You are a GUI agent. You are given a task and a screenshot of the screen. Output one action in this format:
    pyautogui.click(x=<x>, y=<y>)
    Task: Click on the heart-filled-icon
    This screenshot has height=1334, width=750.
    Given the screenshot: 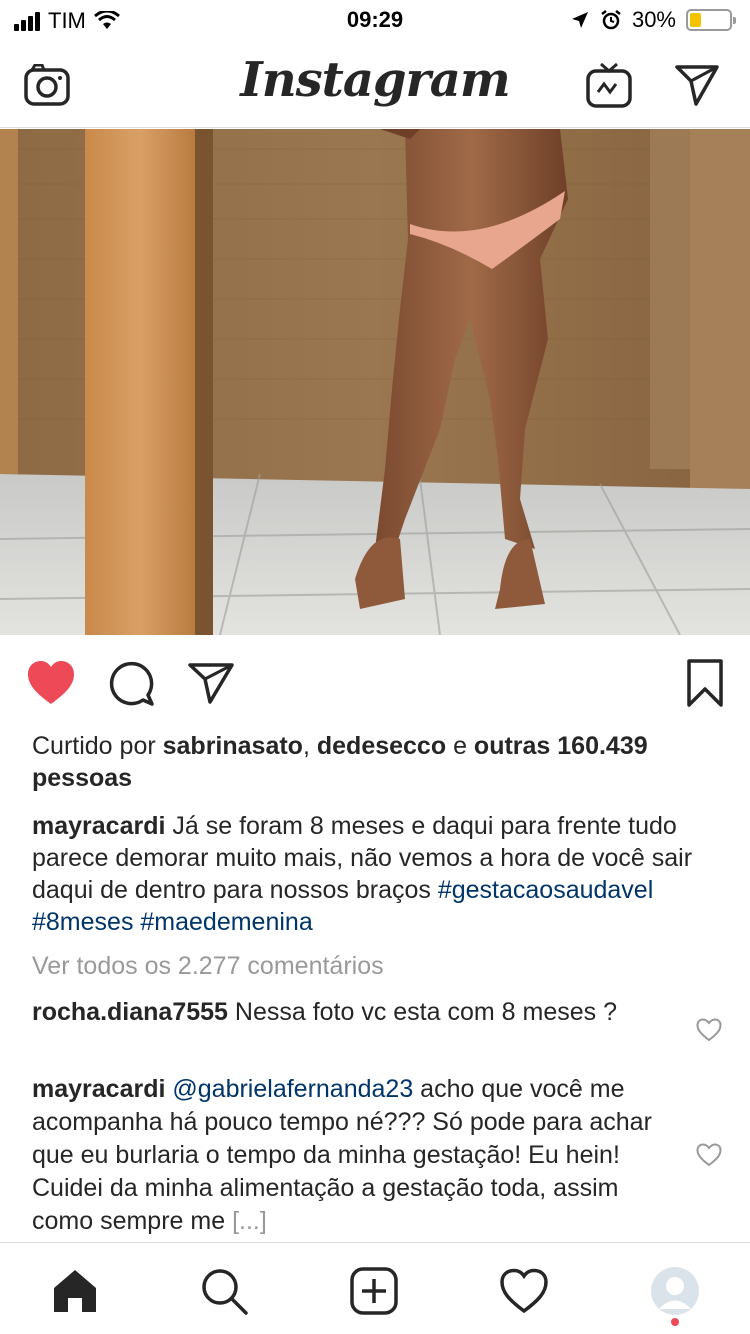 What is the action you would take?
    pyautogui.click(x=51, y=682)
    